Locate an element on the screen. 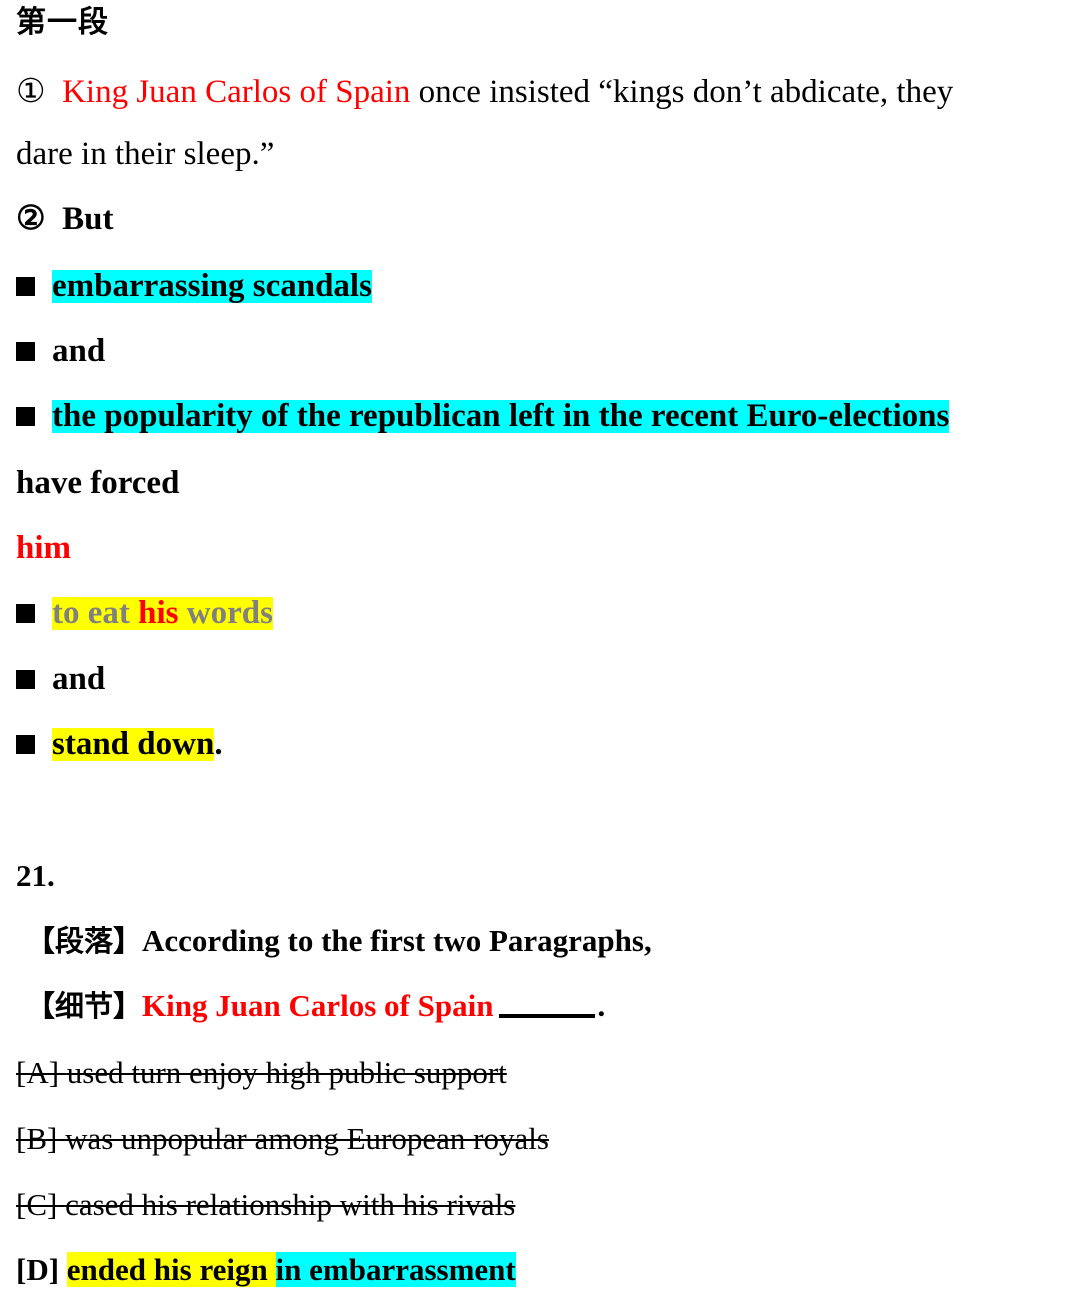  question-stem-paragraph-text: According to the first two Paragraphs, is located at coordinates (397, 940).